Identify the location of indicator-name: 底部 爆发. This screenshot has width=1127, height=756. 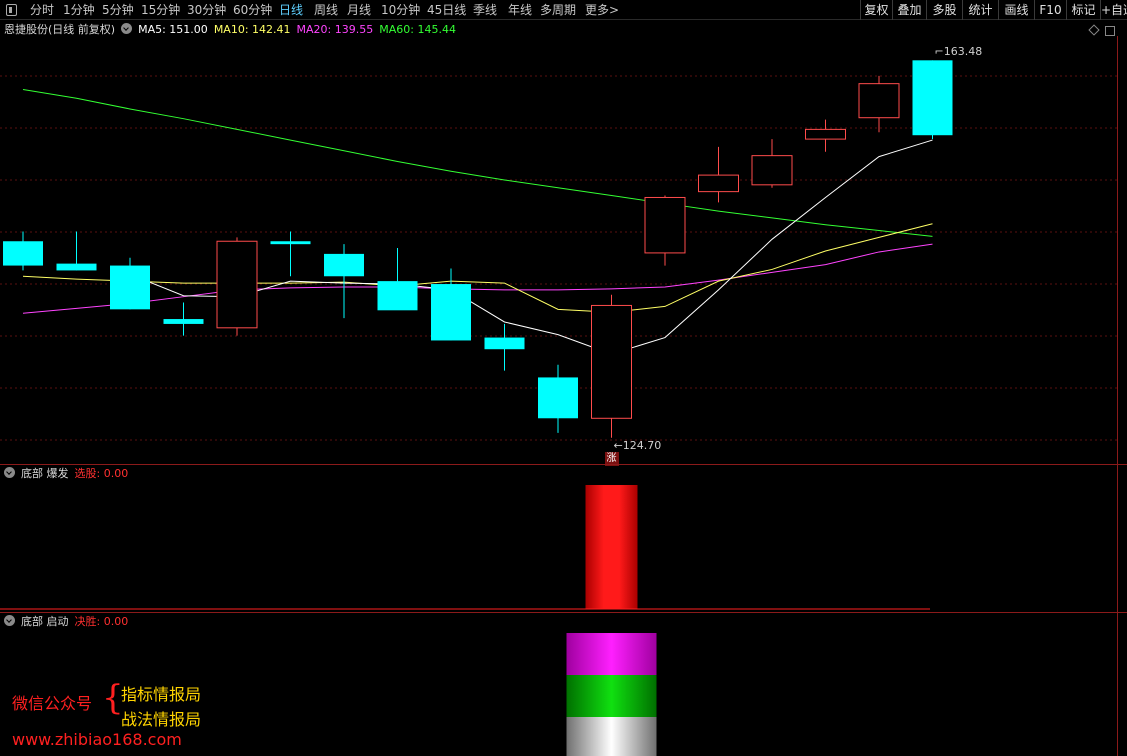
(45, 473).